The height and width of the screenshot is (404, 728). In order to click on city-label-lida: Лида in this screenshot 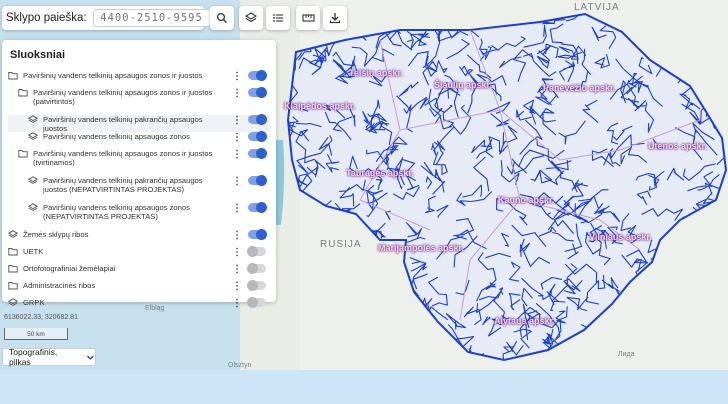, I will do `click(626, 354)`.